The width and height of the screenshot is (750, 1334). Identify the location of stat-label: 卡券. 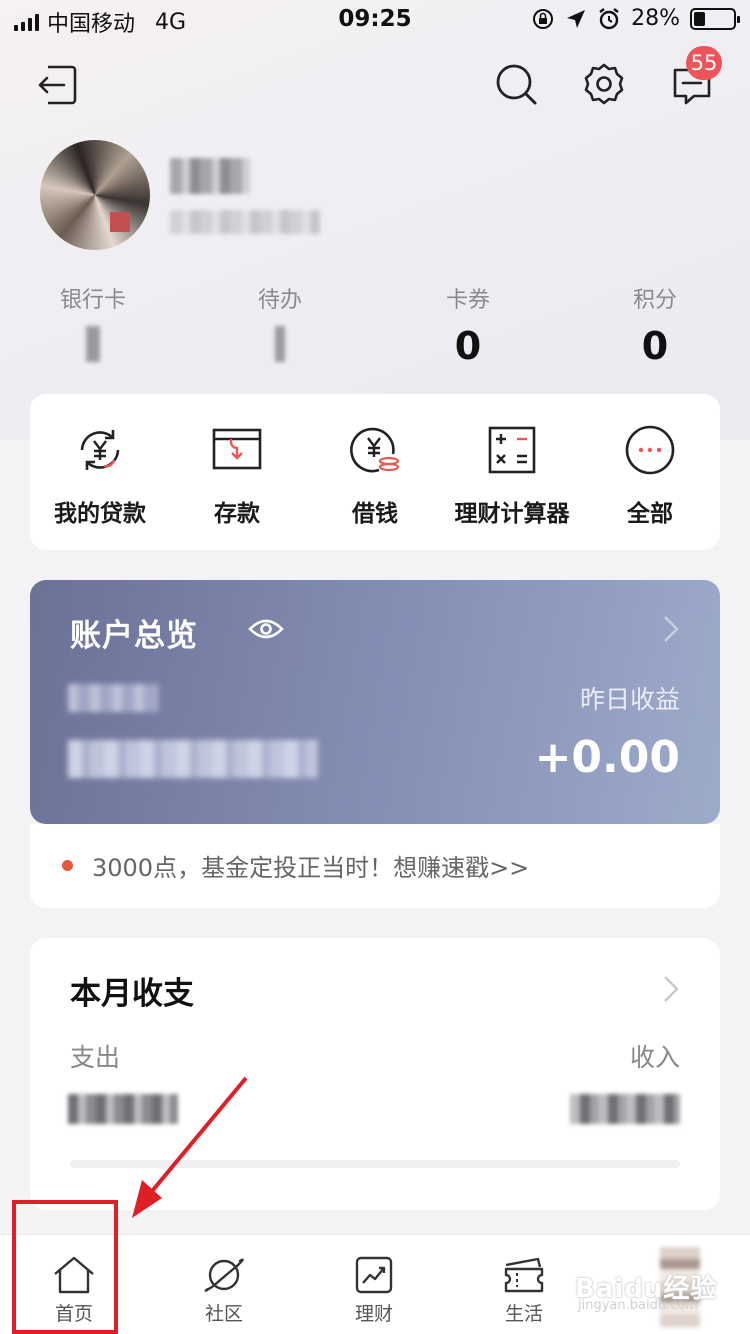
(467, 300).